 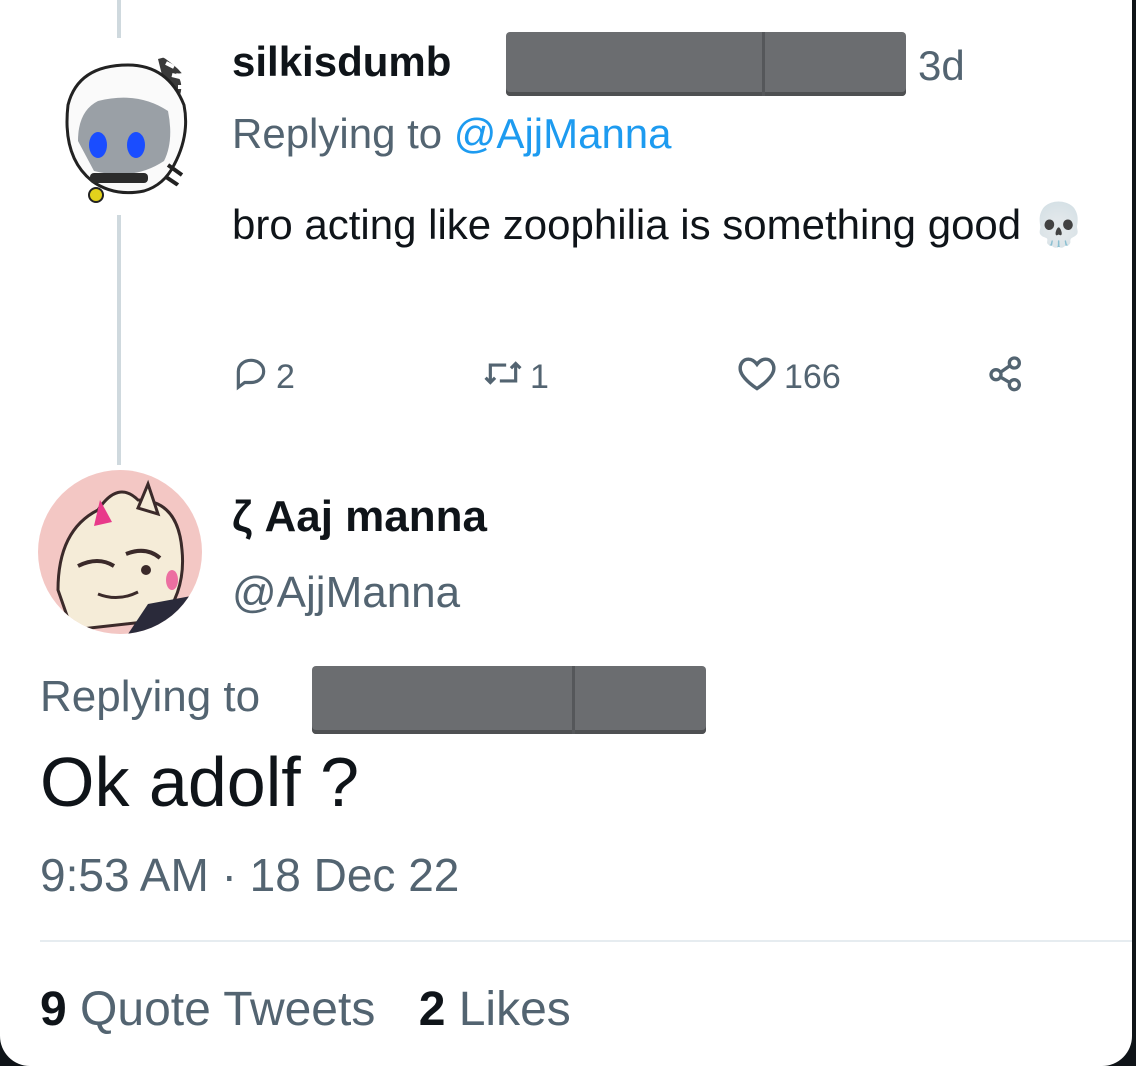 I want to click on engagement-stats: 9 Quote Tweets 2 Likes, so click(x=320, y=1009).